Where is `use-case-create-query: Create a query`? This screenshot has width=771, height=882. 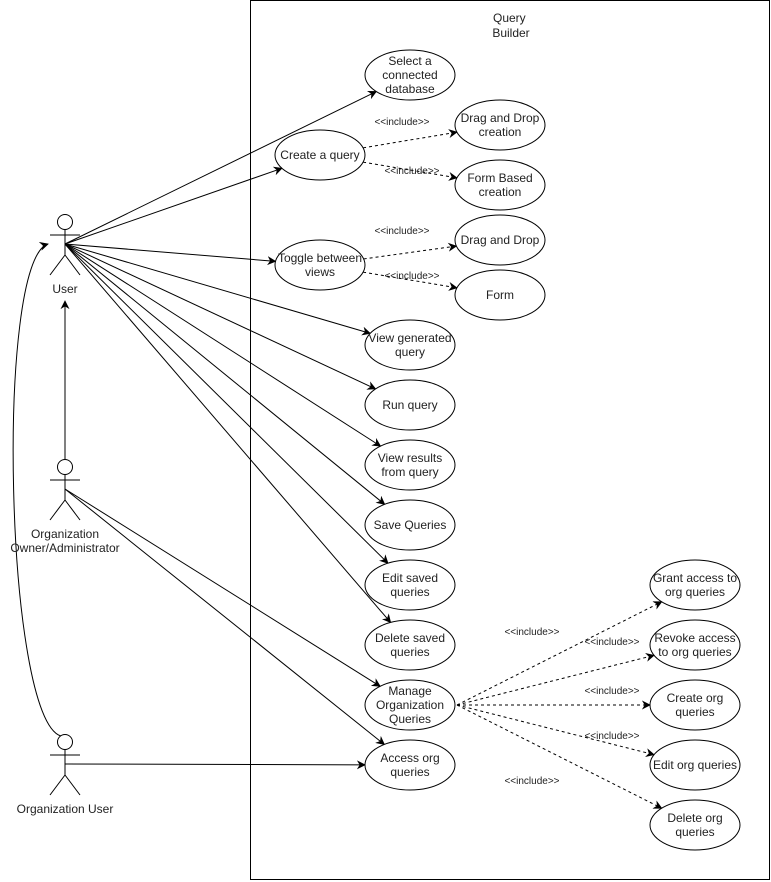
use-case-create-query: Create a query is located at coordinates (320, 155).